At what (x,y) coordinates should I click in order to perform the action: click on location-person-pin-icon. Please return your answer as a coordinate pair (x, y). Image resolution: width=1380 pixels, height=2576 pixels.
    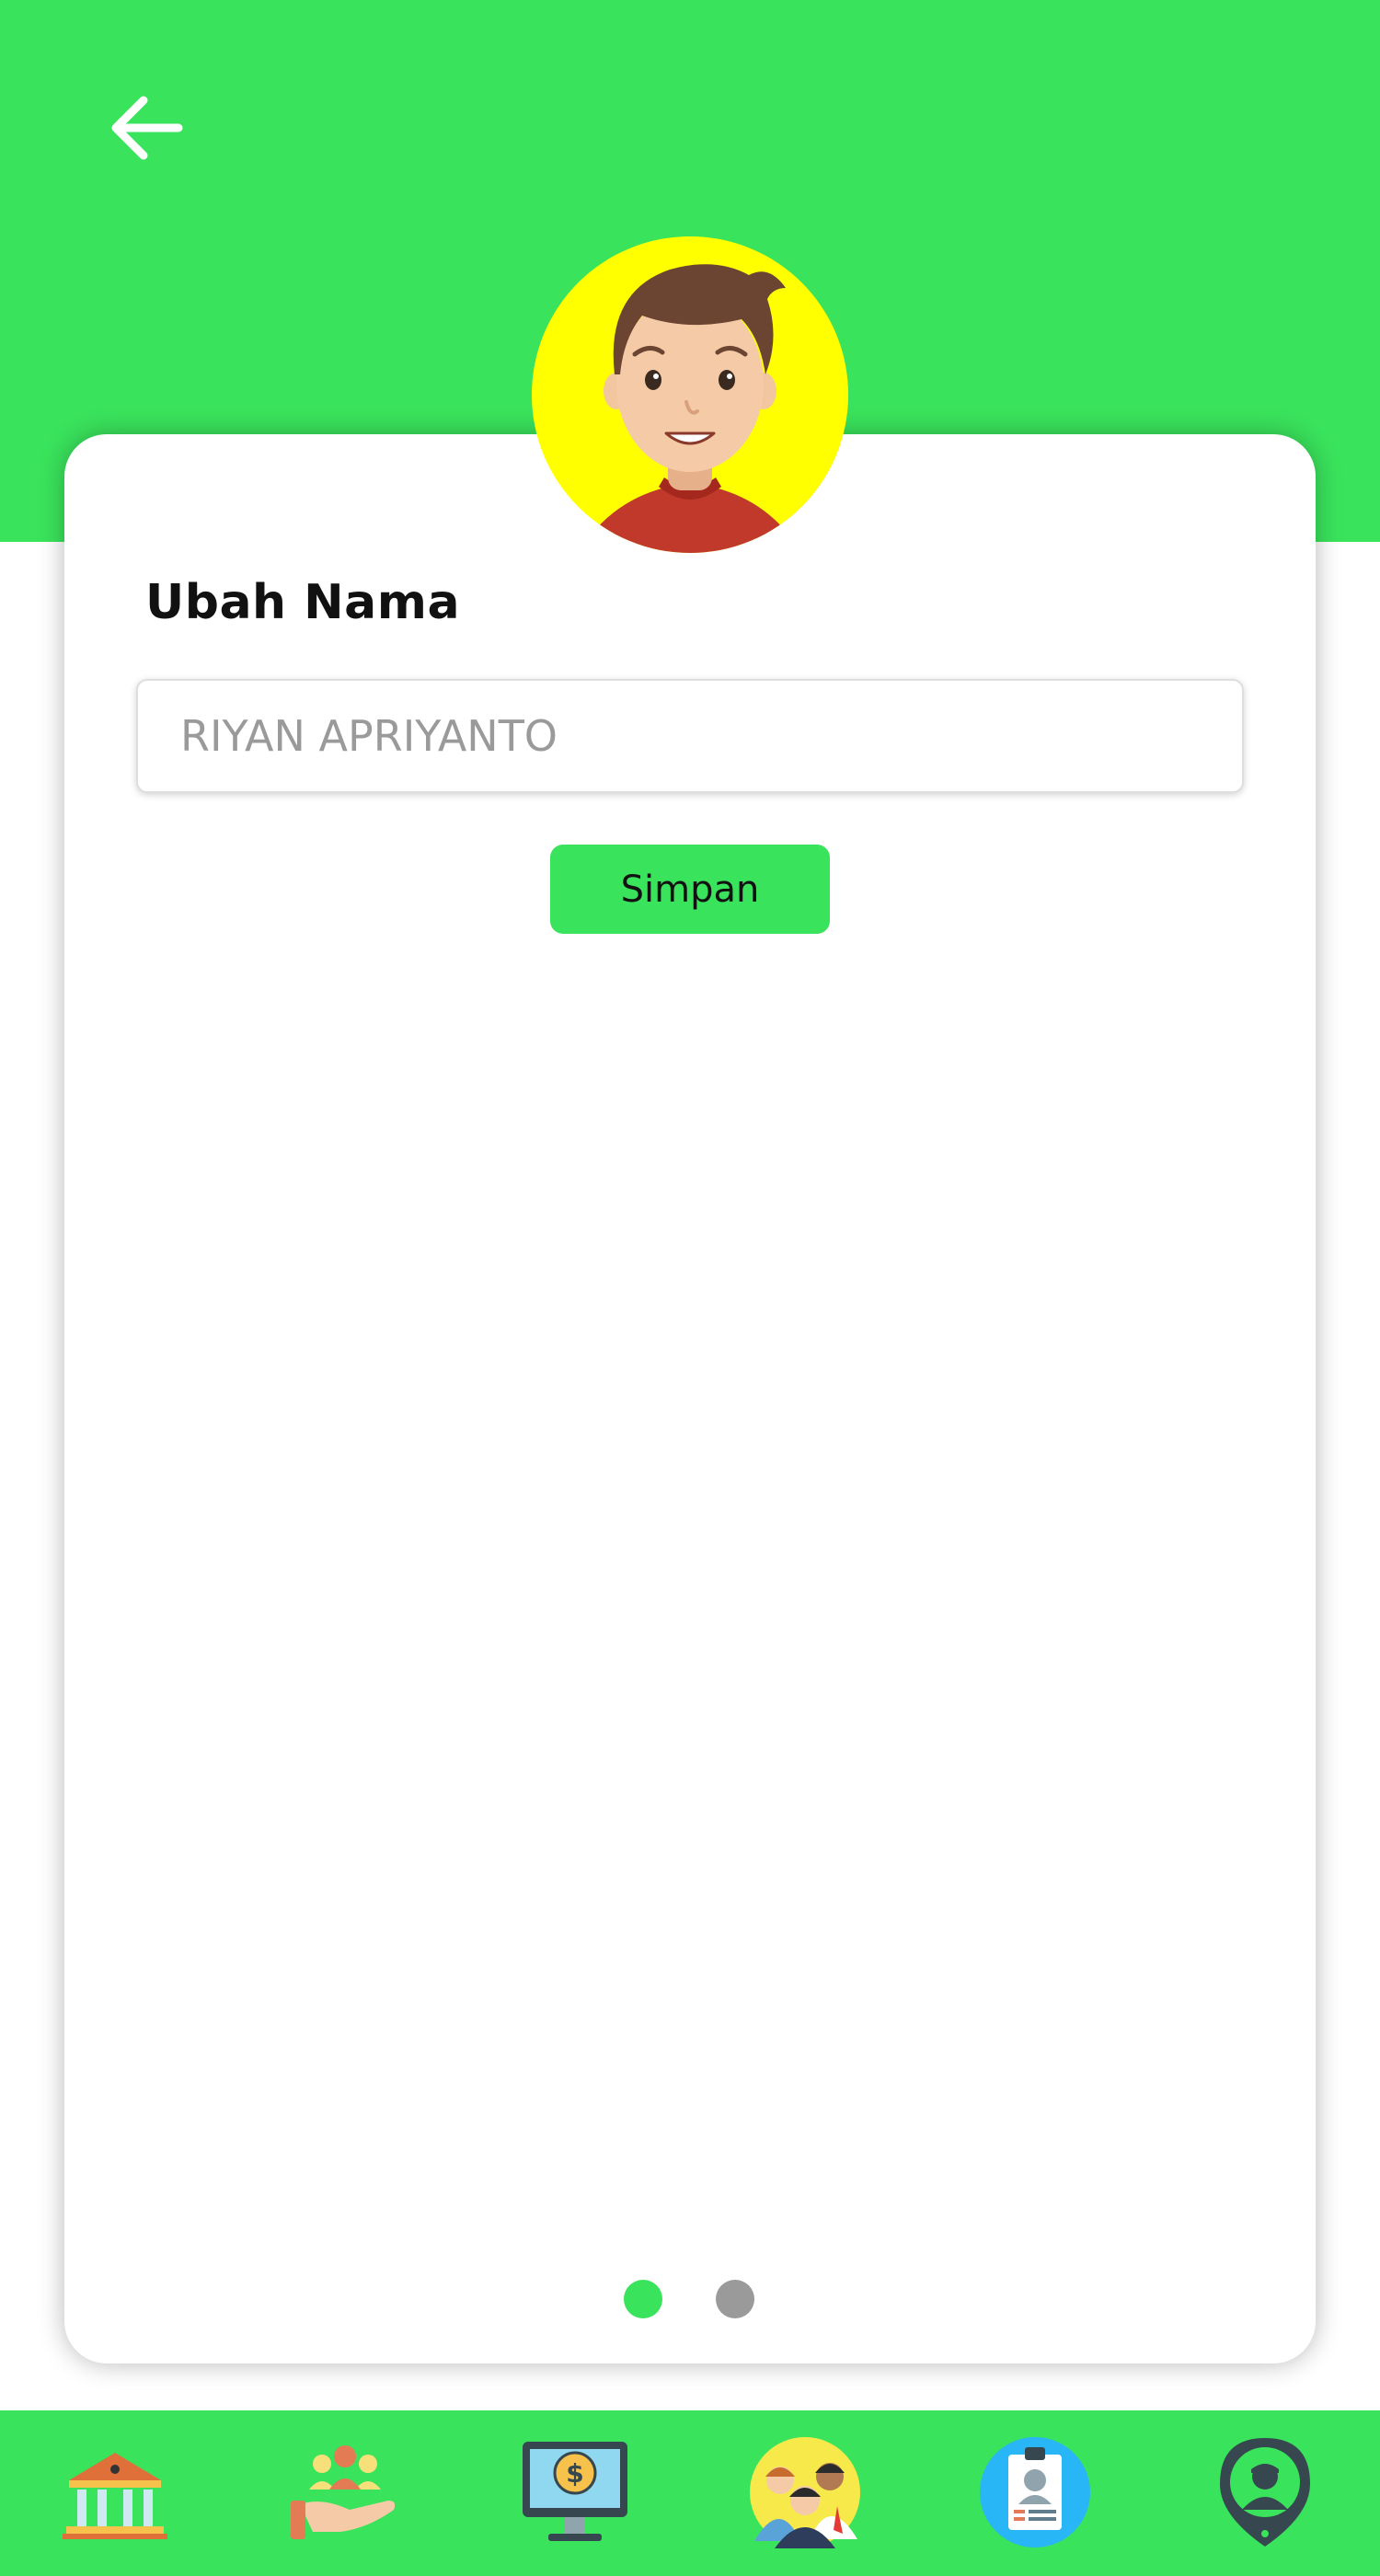
    Looking at the image, I should click on (1265, 2492).